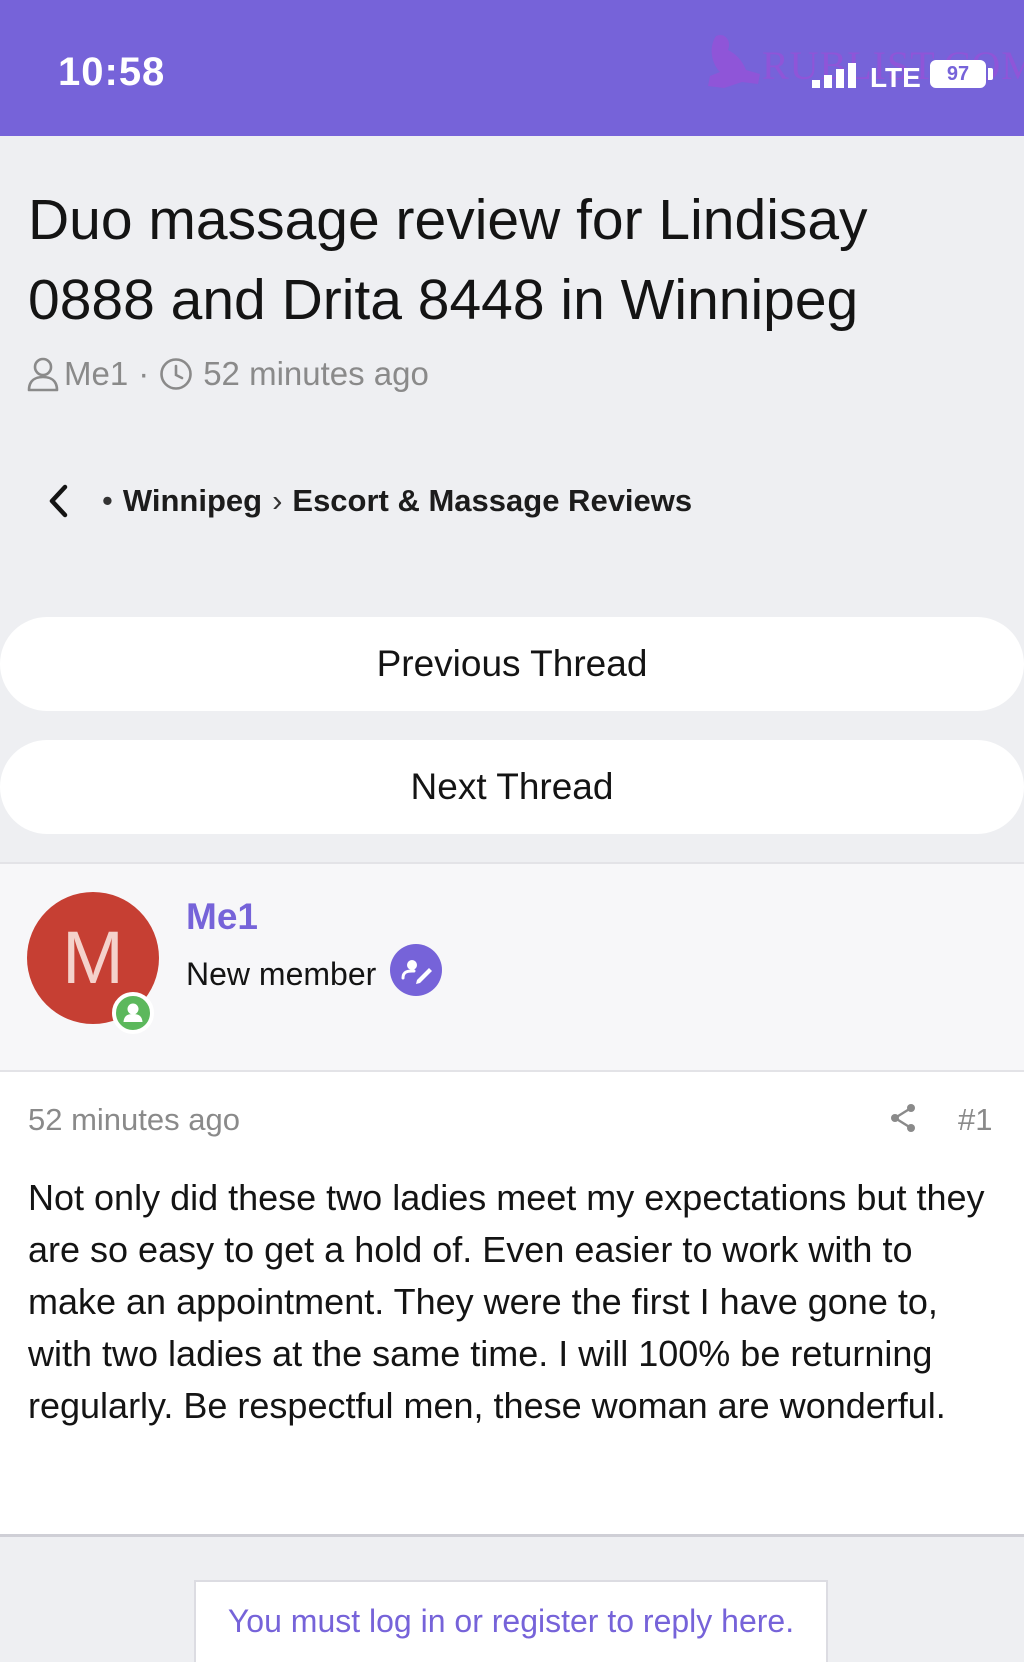  I want to click on network-type: LTE, so click(895, 77).